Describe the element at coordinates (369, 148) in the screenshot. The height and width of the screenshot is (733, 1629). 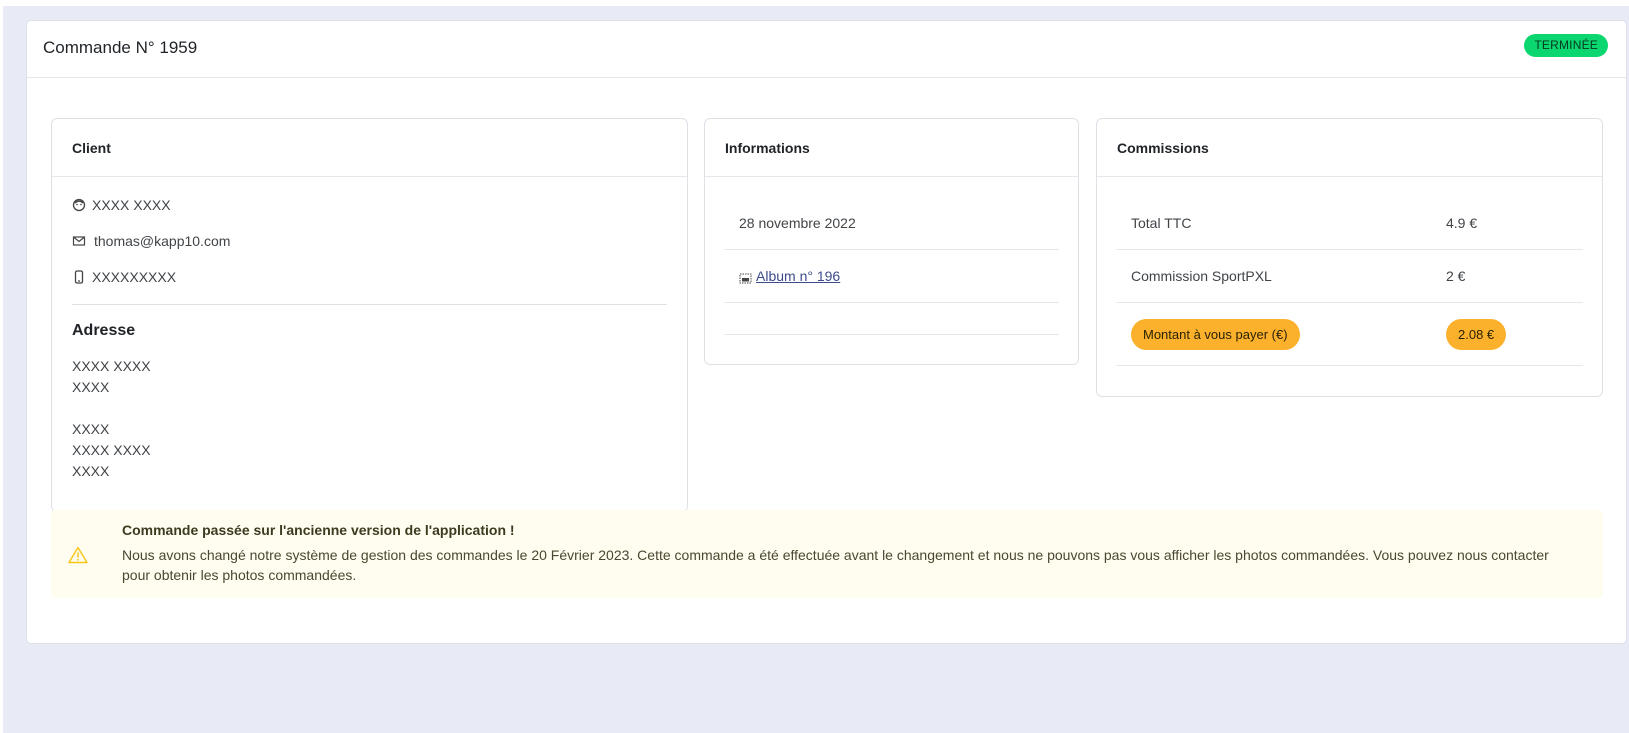
I see `client-panel-title: Client` at that location.